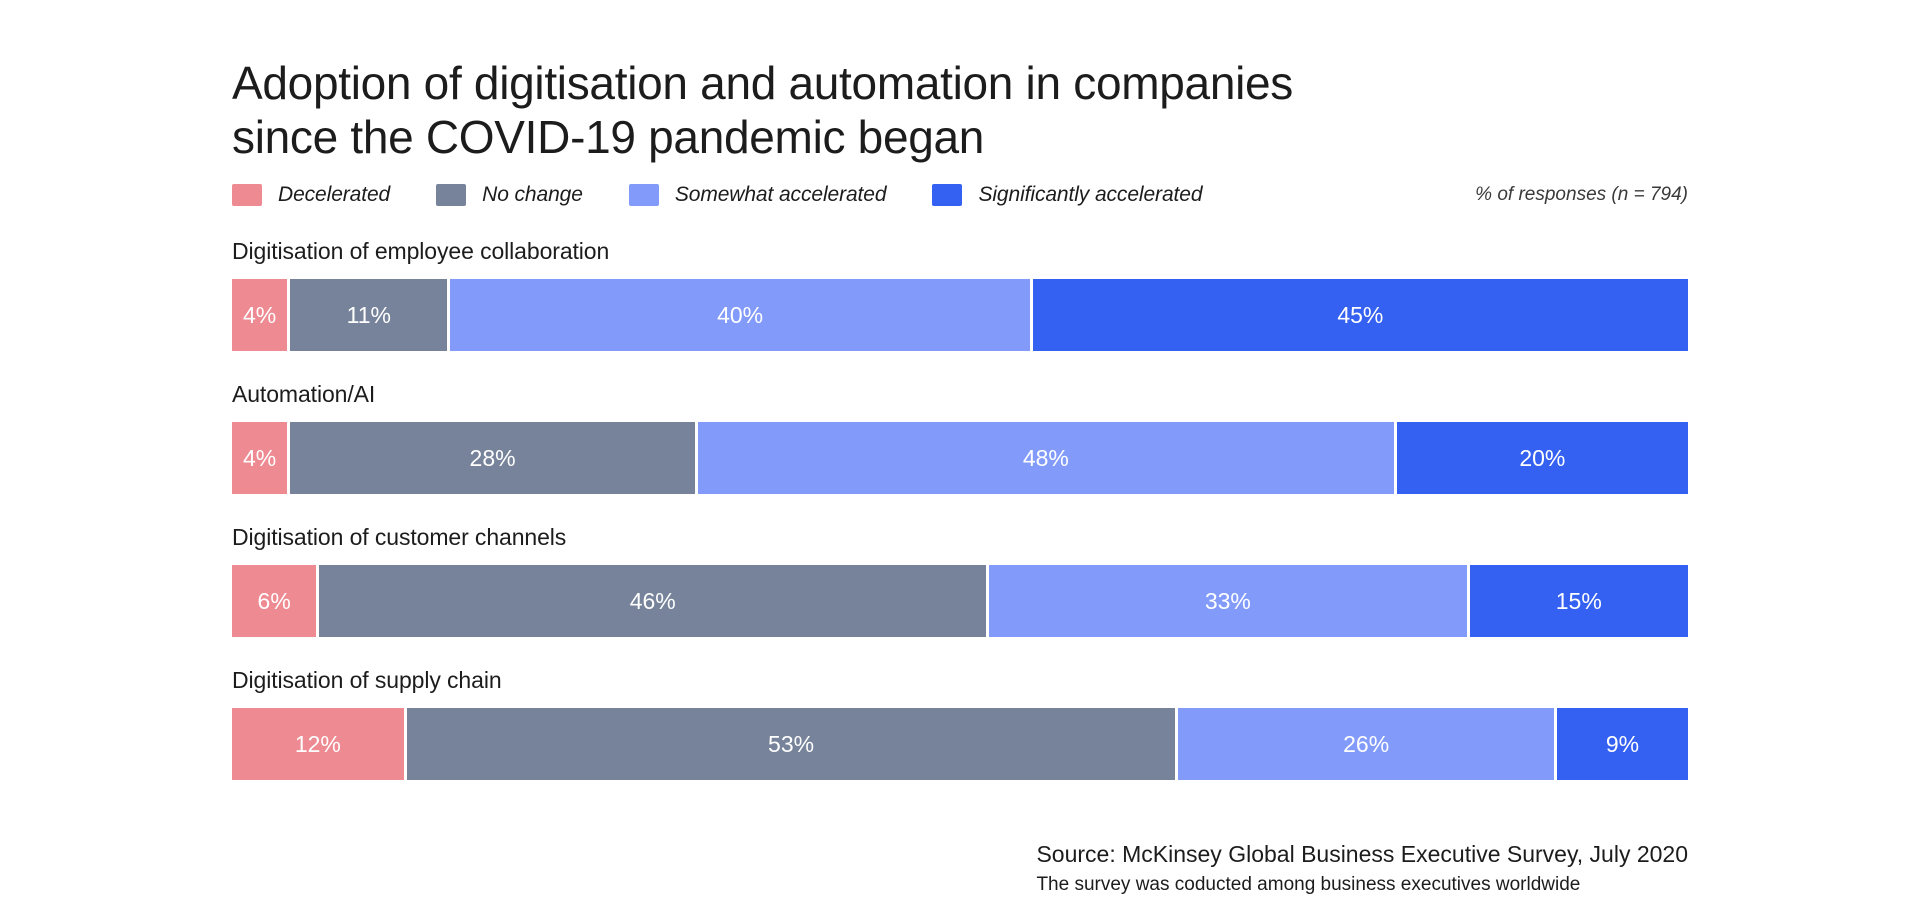  I want to click on bar-segment: 28%, so click(494, 458).